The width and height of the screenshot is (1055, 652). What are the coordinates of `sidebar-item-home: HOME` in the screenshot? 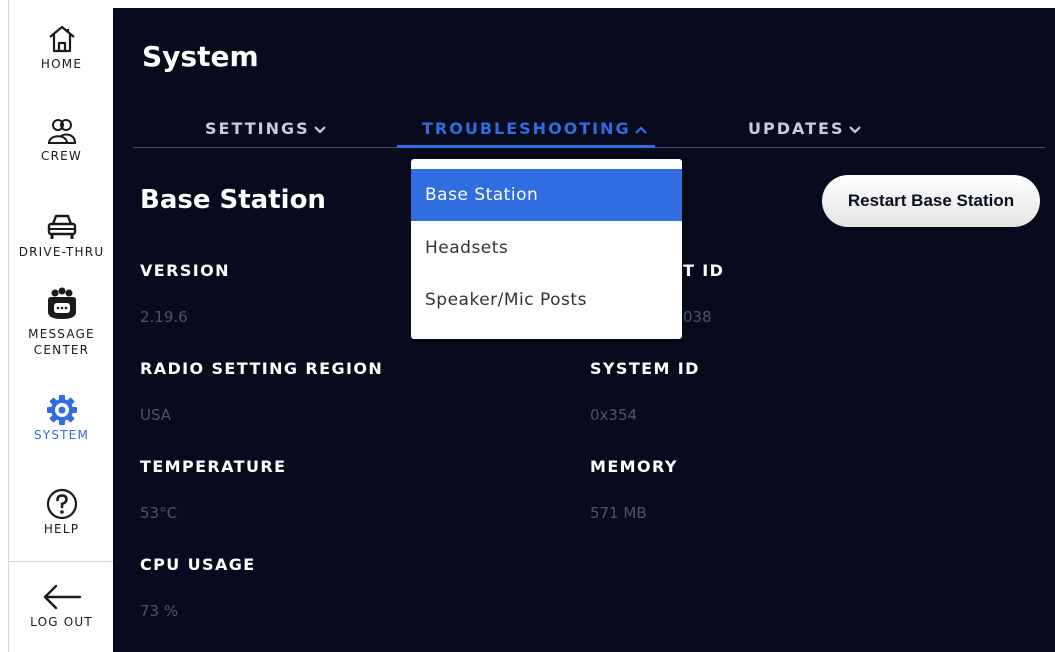 It's located at (61, 47).